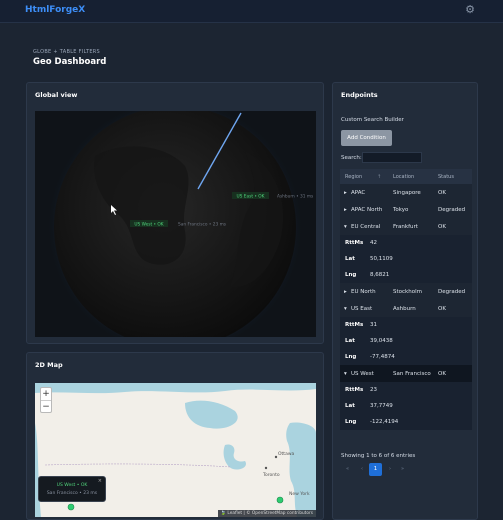 Image resolution: width=503 pixels, height=520 pixels. I want to click on table-row: ▾ EU Central Frankfurt OK, so click(406, 226).